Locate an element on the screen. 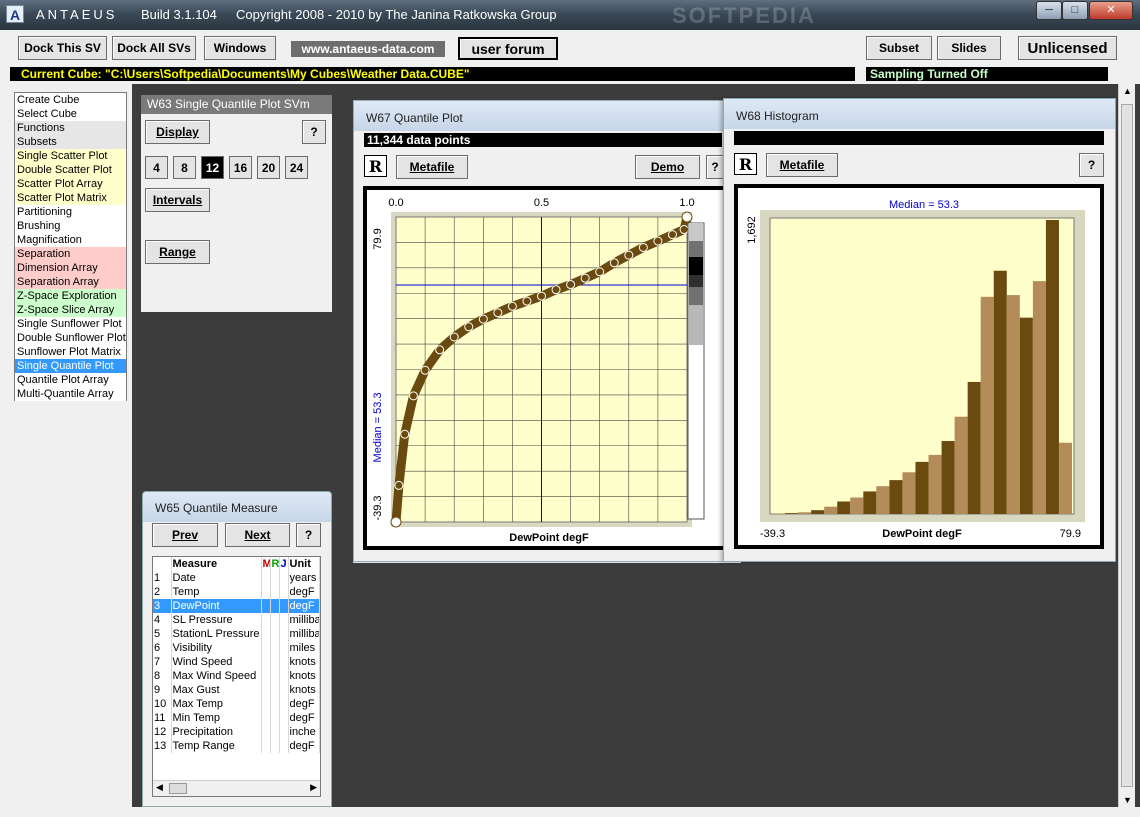 The image size is (1140, 817). m-flag is located at coordinates (266, 634).